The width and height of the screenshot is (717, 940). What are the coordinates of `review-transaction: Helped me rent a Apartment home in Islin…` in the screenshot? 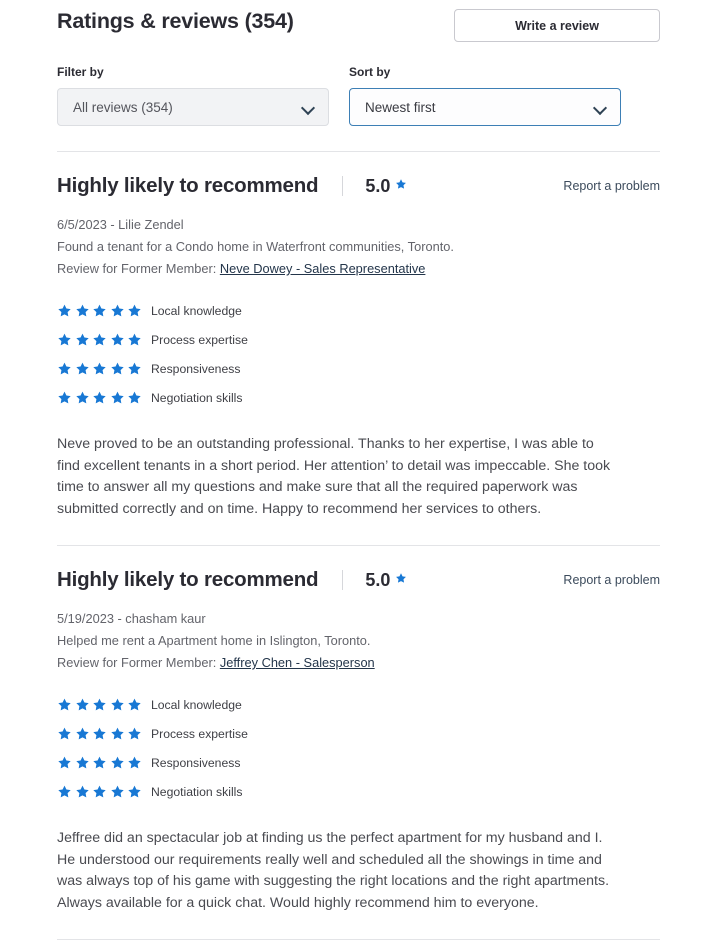 It's located at (214, 640).